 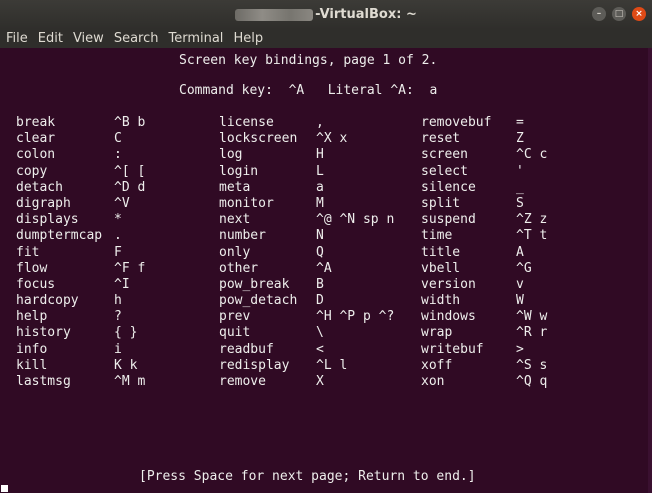 I want to click on terminal-cursor, so click(x=4, y=488).